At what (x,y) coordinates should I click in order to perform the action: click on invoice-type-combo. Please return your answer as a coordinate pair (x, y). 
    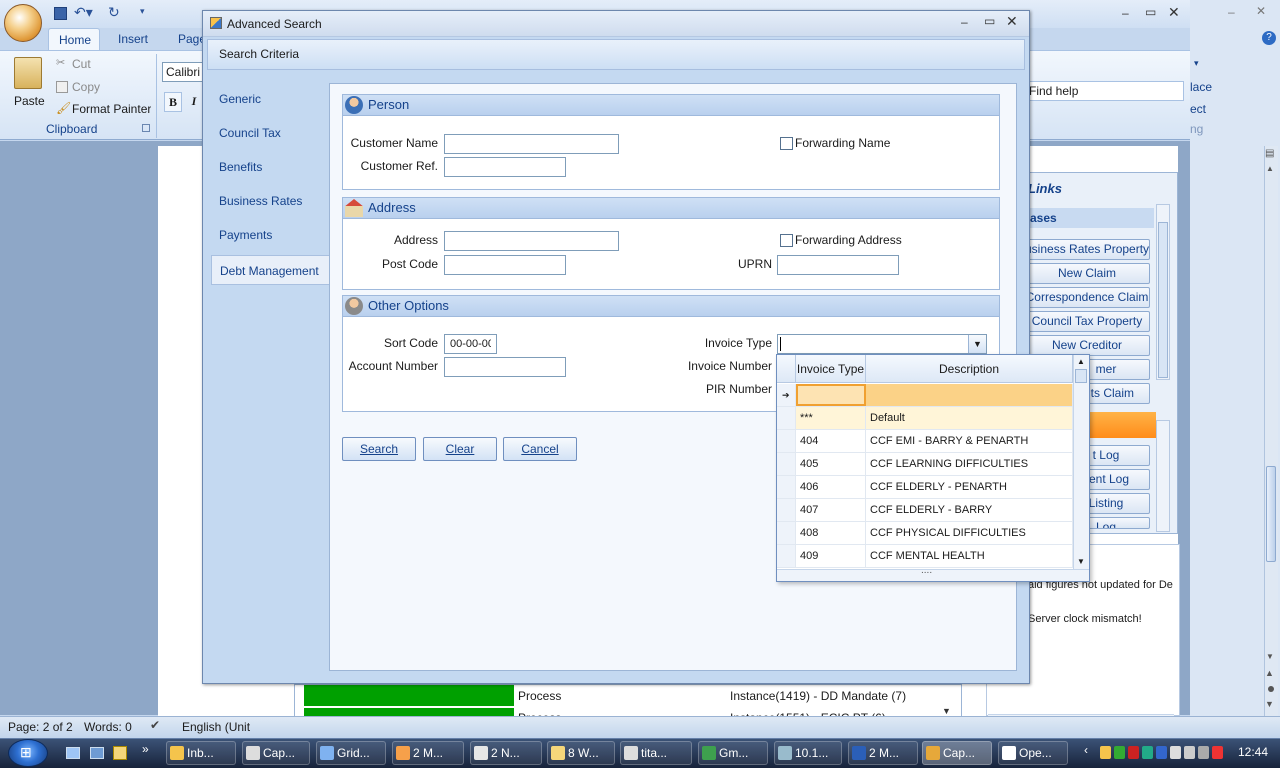
    Looking at the image, I should click on (882, 344).